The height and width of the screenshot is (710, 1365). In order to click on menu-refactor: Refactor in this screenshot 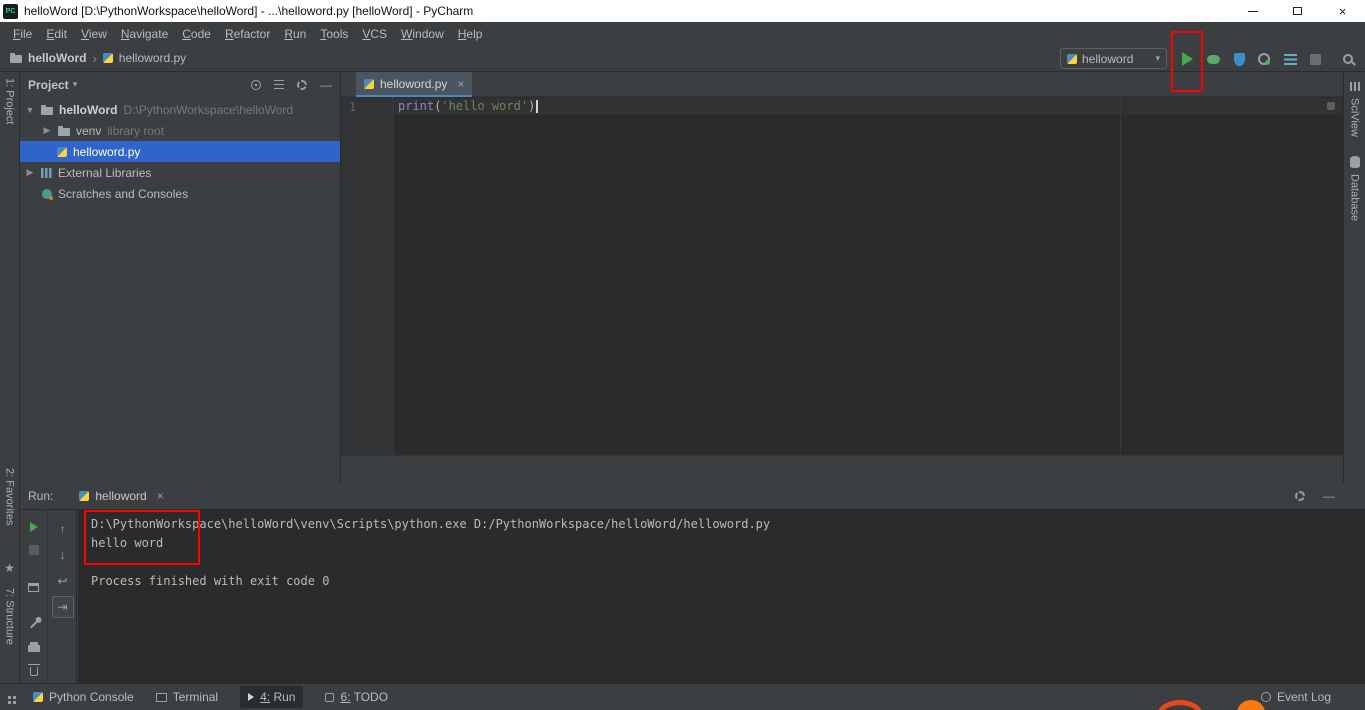, I will do `click(247, 34)`.